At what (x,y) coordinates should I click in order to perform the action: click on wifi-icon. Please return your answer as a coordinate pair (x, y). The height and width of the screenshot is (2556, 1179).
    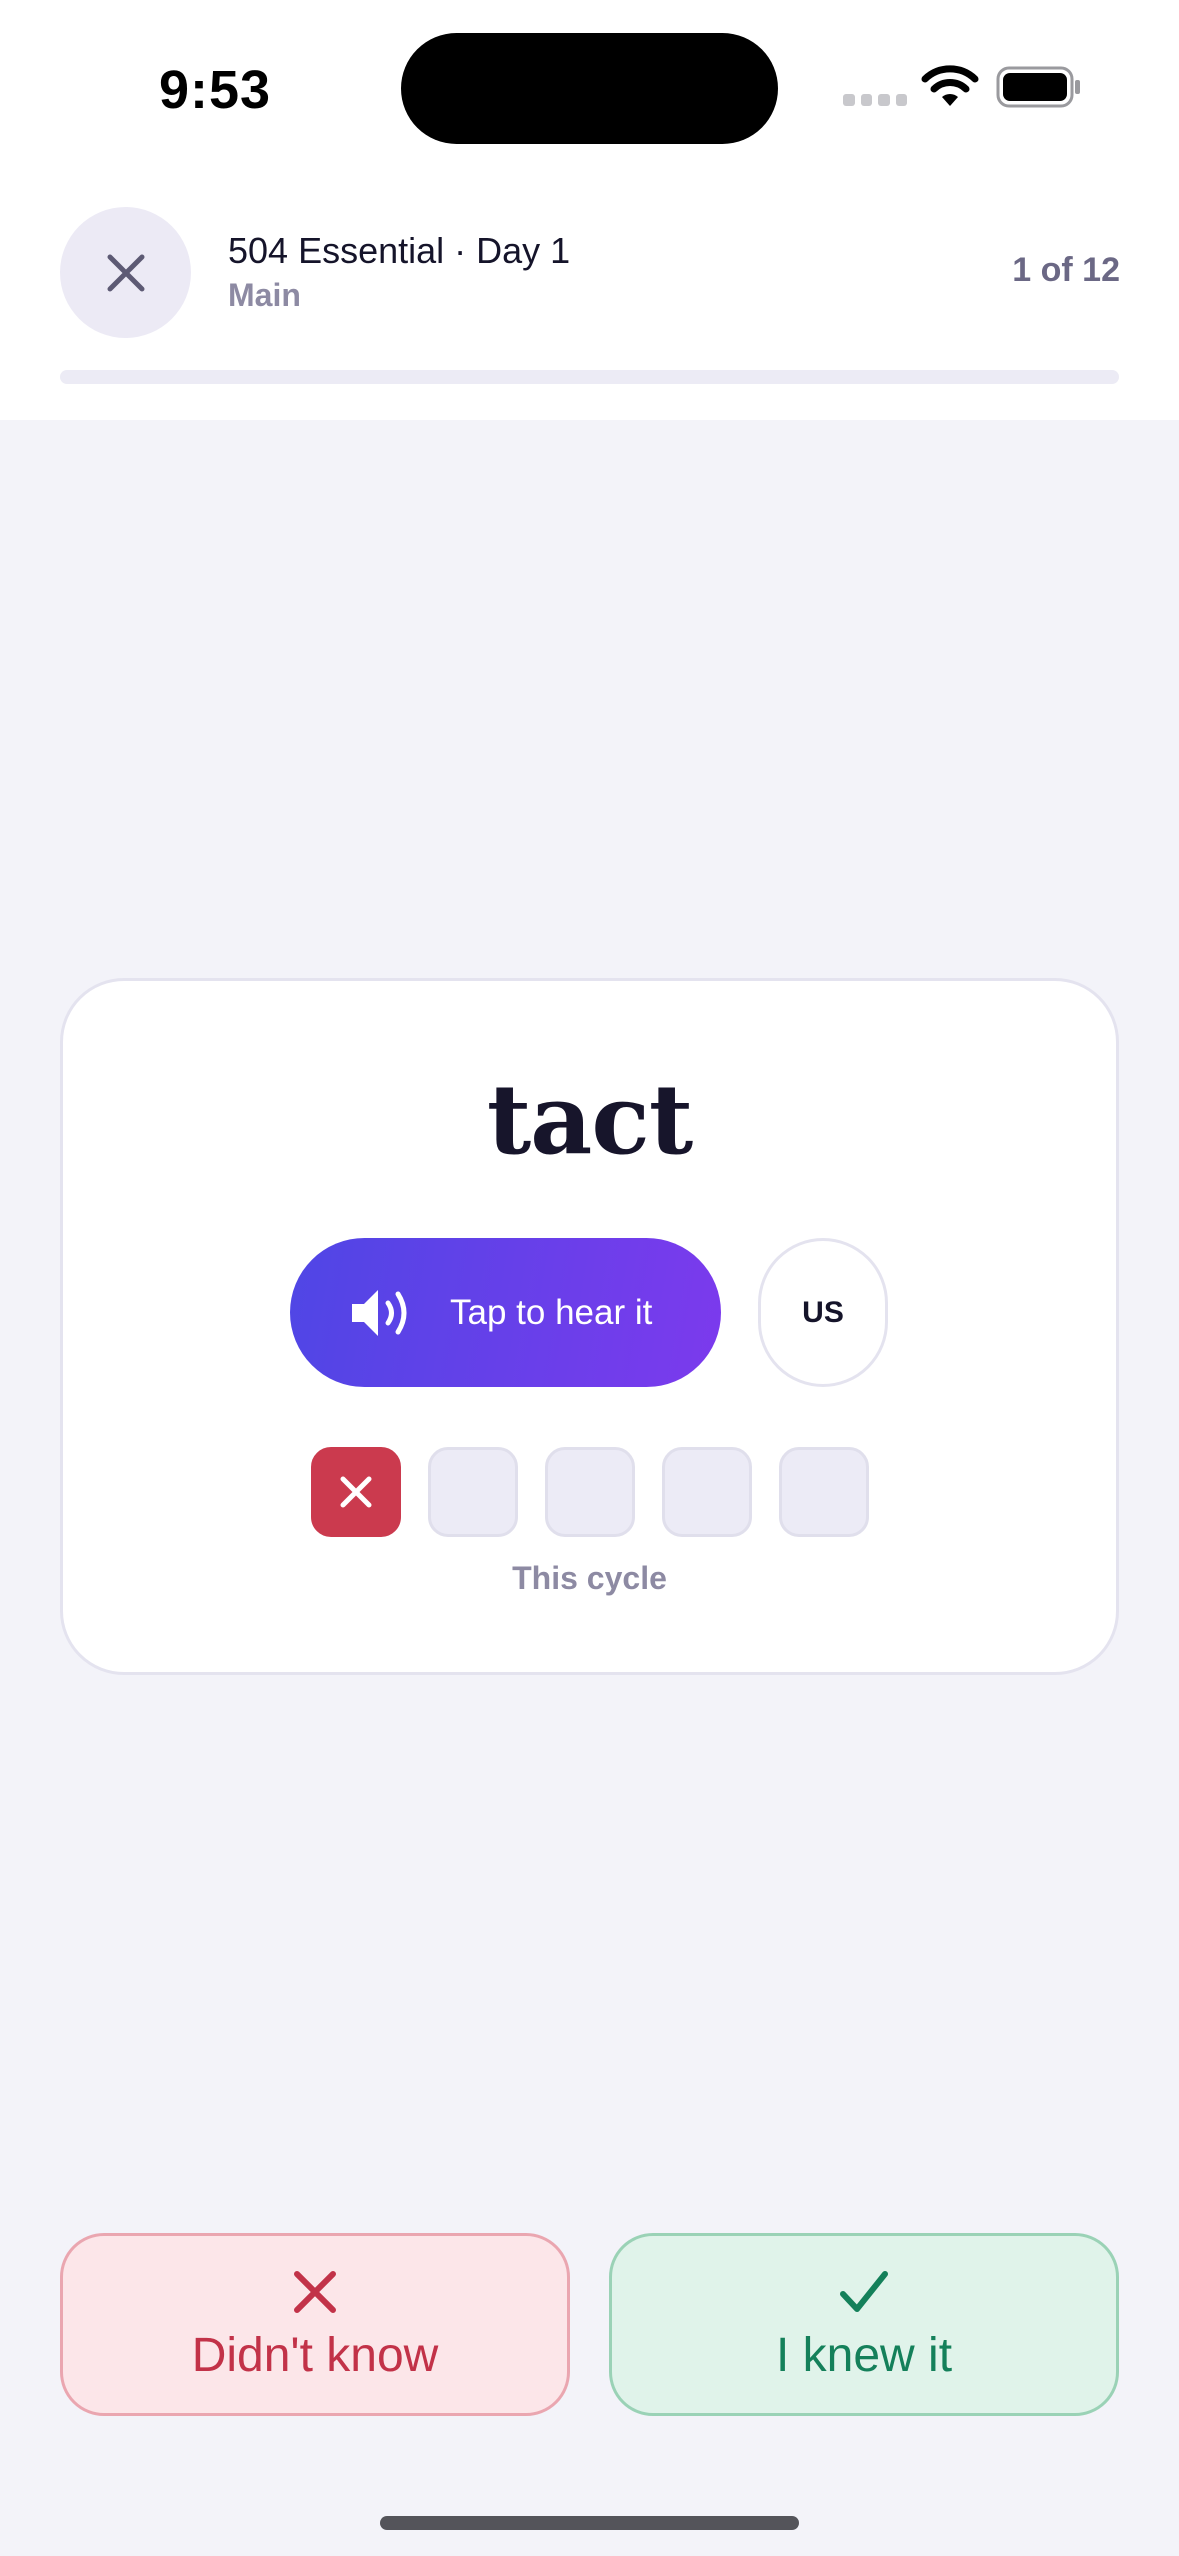
    Looking at the image, I should click on (950, 85).